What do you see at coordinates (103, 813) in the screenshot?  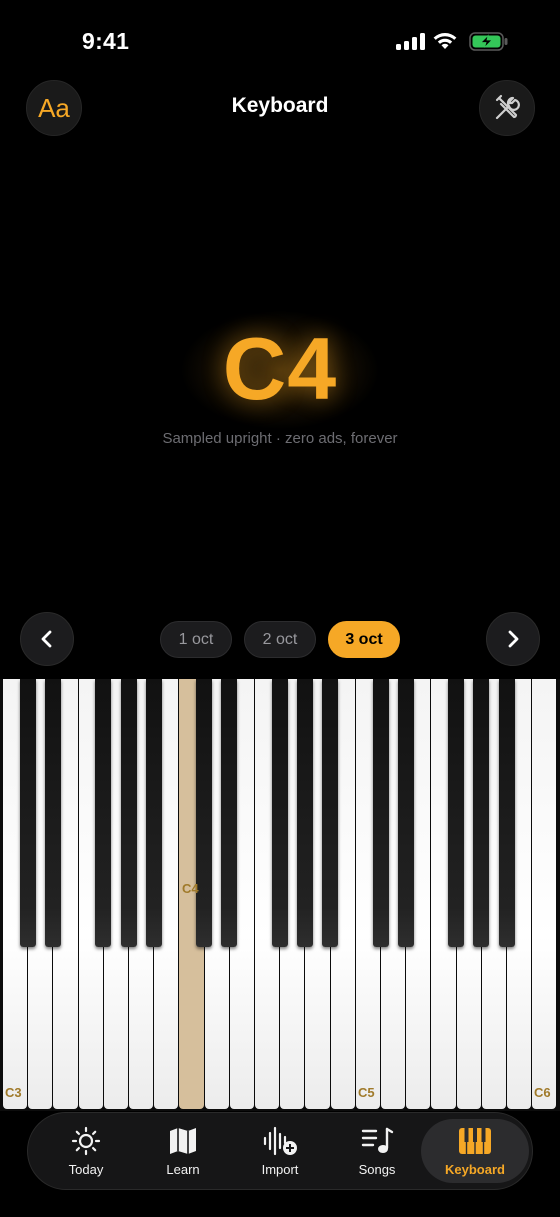 I see `black-key-fs3` at bounding box center [103, 813].